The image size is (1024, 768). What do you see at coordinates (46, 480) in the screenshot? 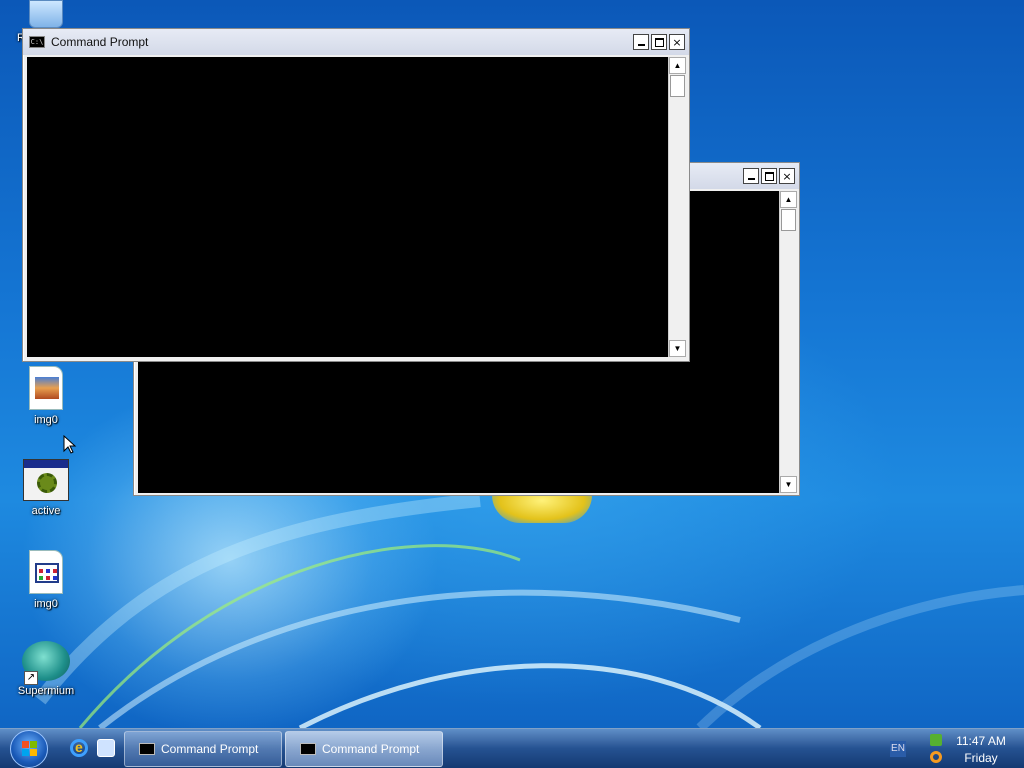
I see `application-icon` at bounding box center [46, 480].